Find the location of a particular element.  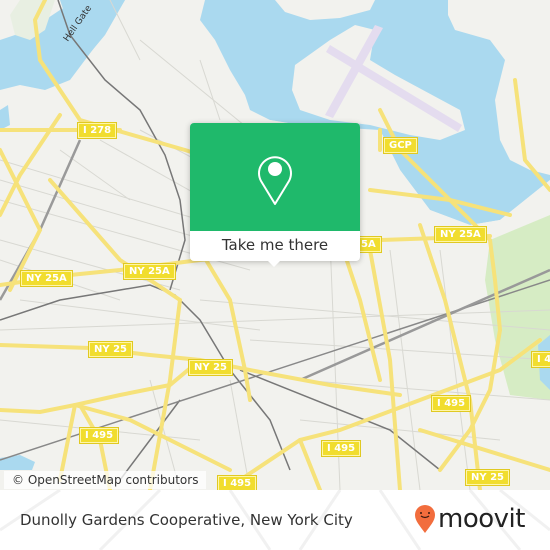

route-shield-i495-bottom: I 495 is located at coordinates (237, 483).